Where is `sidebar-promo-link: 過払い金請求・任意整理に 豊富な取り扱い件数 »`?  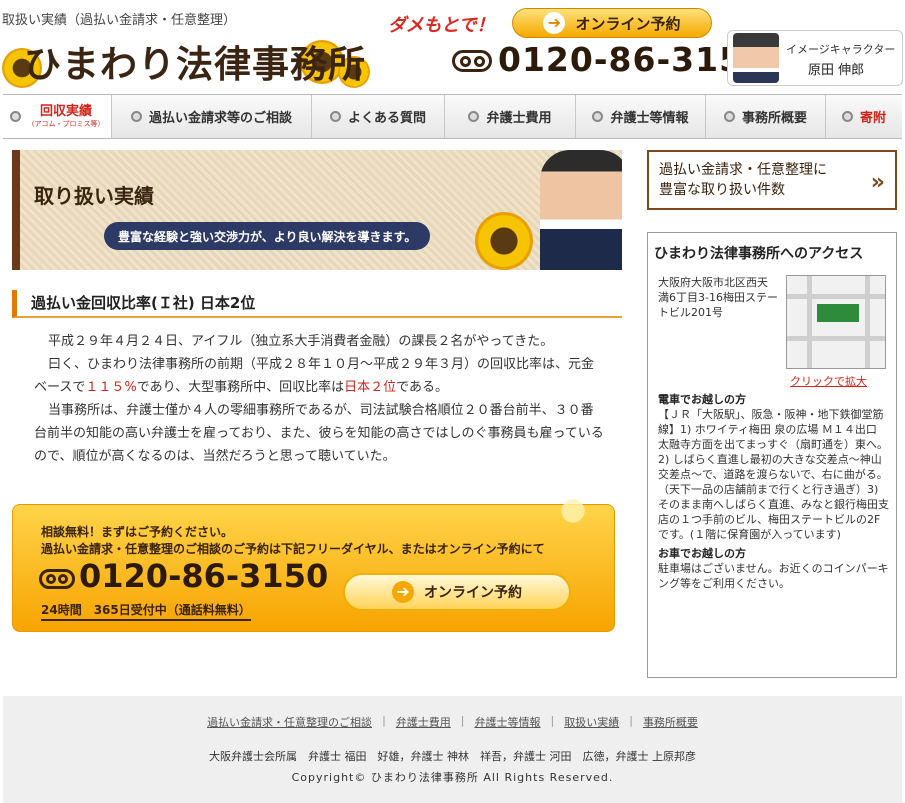
sidebar-promo-link: 過払い金請求・任意整理に 豊富な取り扱い件数 » is located at coordinates (772, 180).